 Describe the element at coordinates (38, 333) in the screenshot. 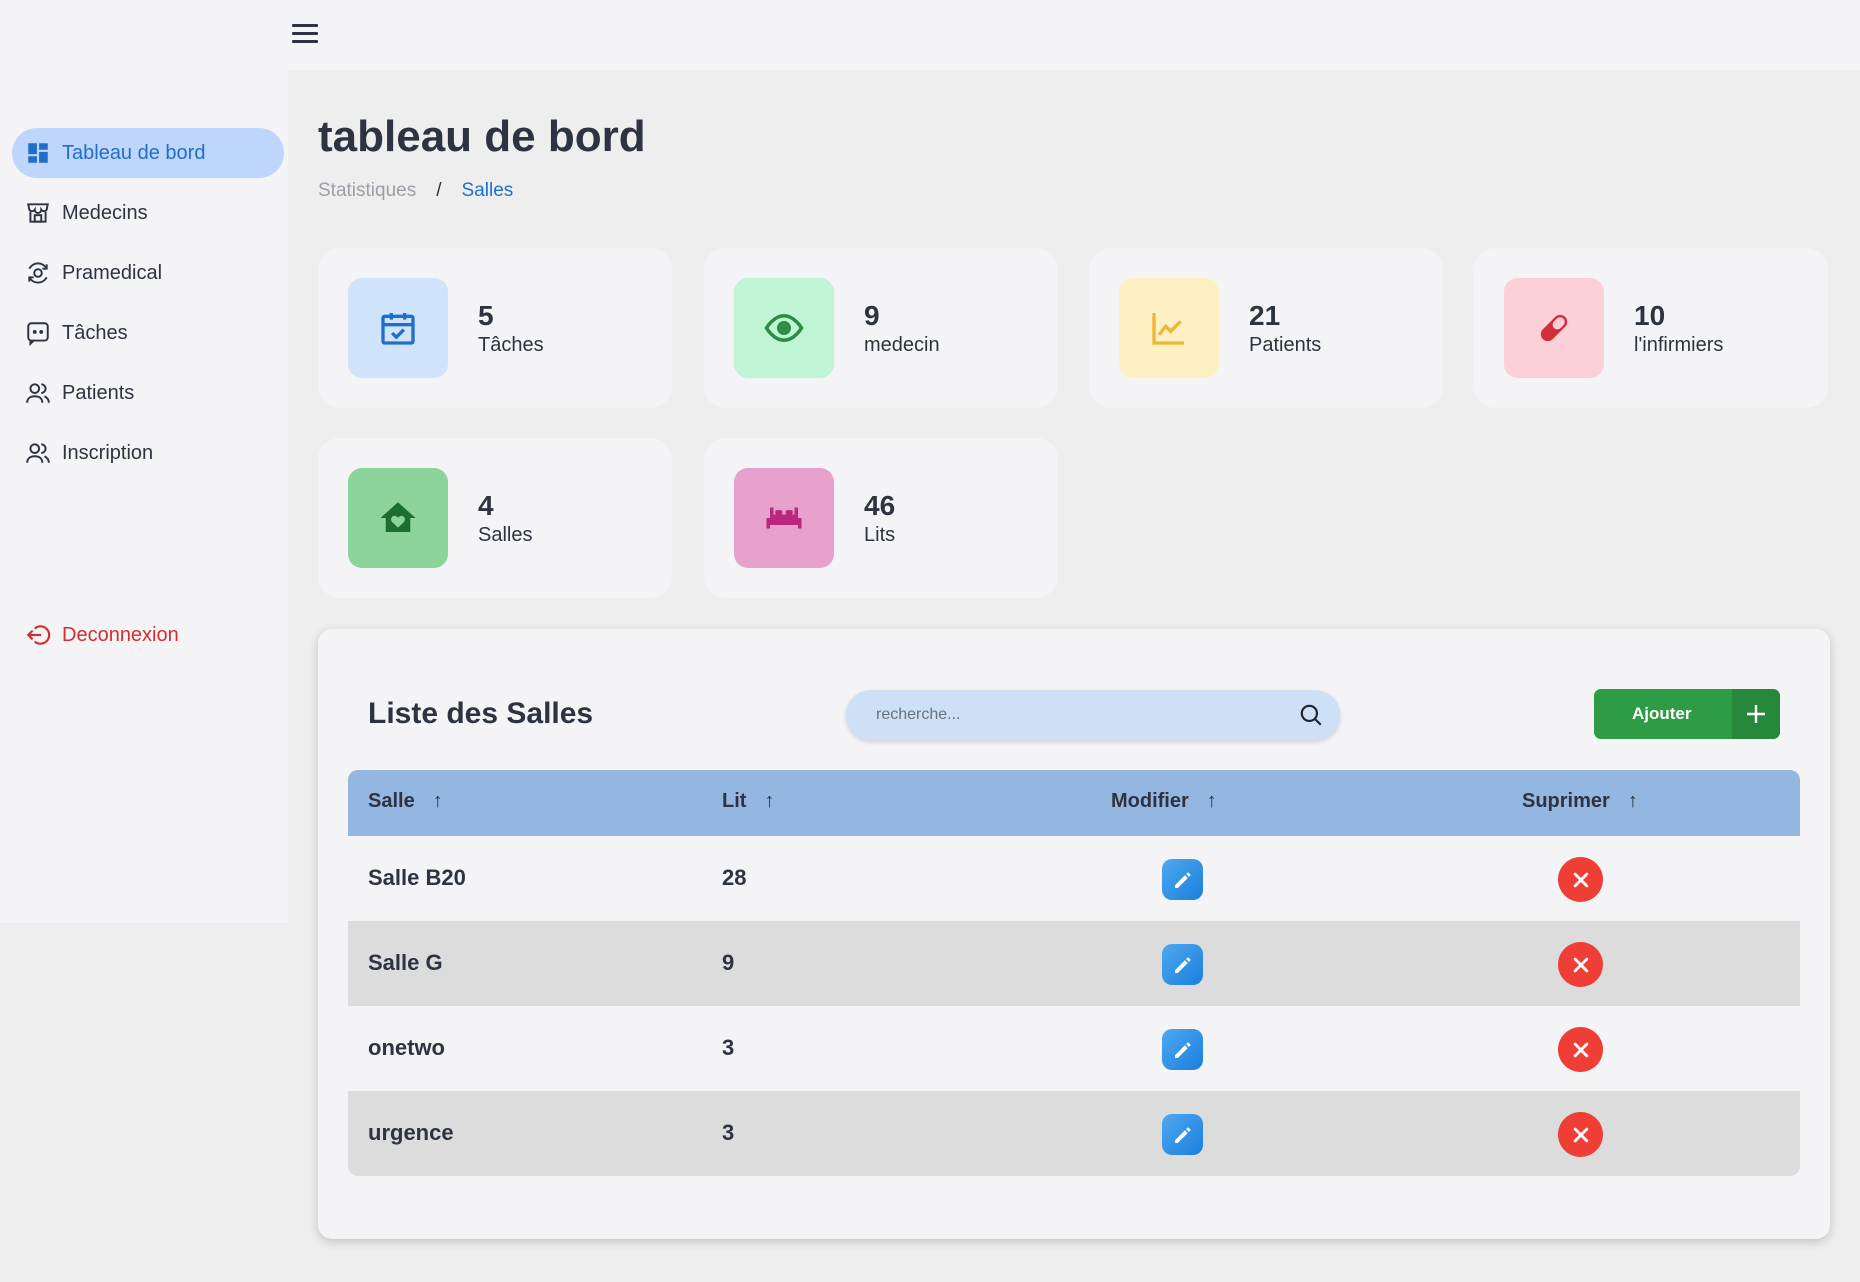

I see `chat-icon` at that location.